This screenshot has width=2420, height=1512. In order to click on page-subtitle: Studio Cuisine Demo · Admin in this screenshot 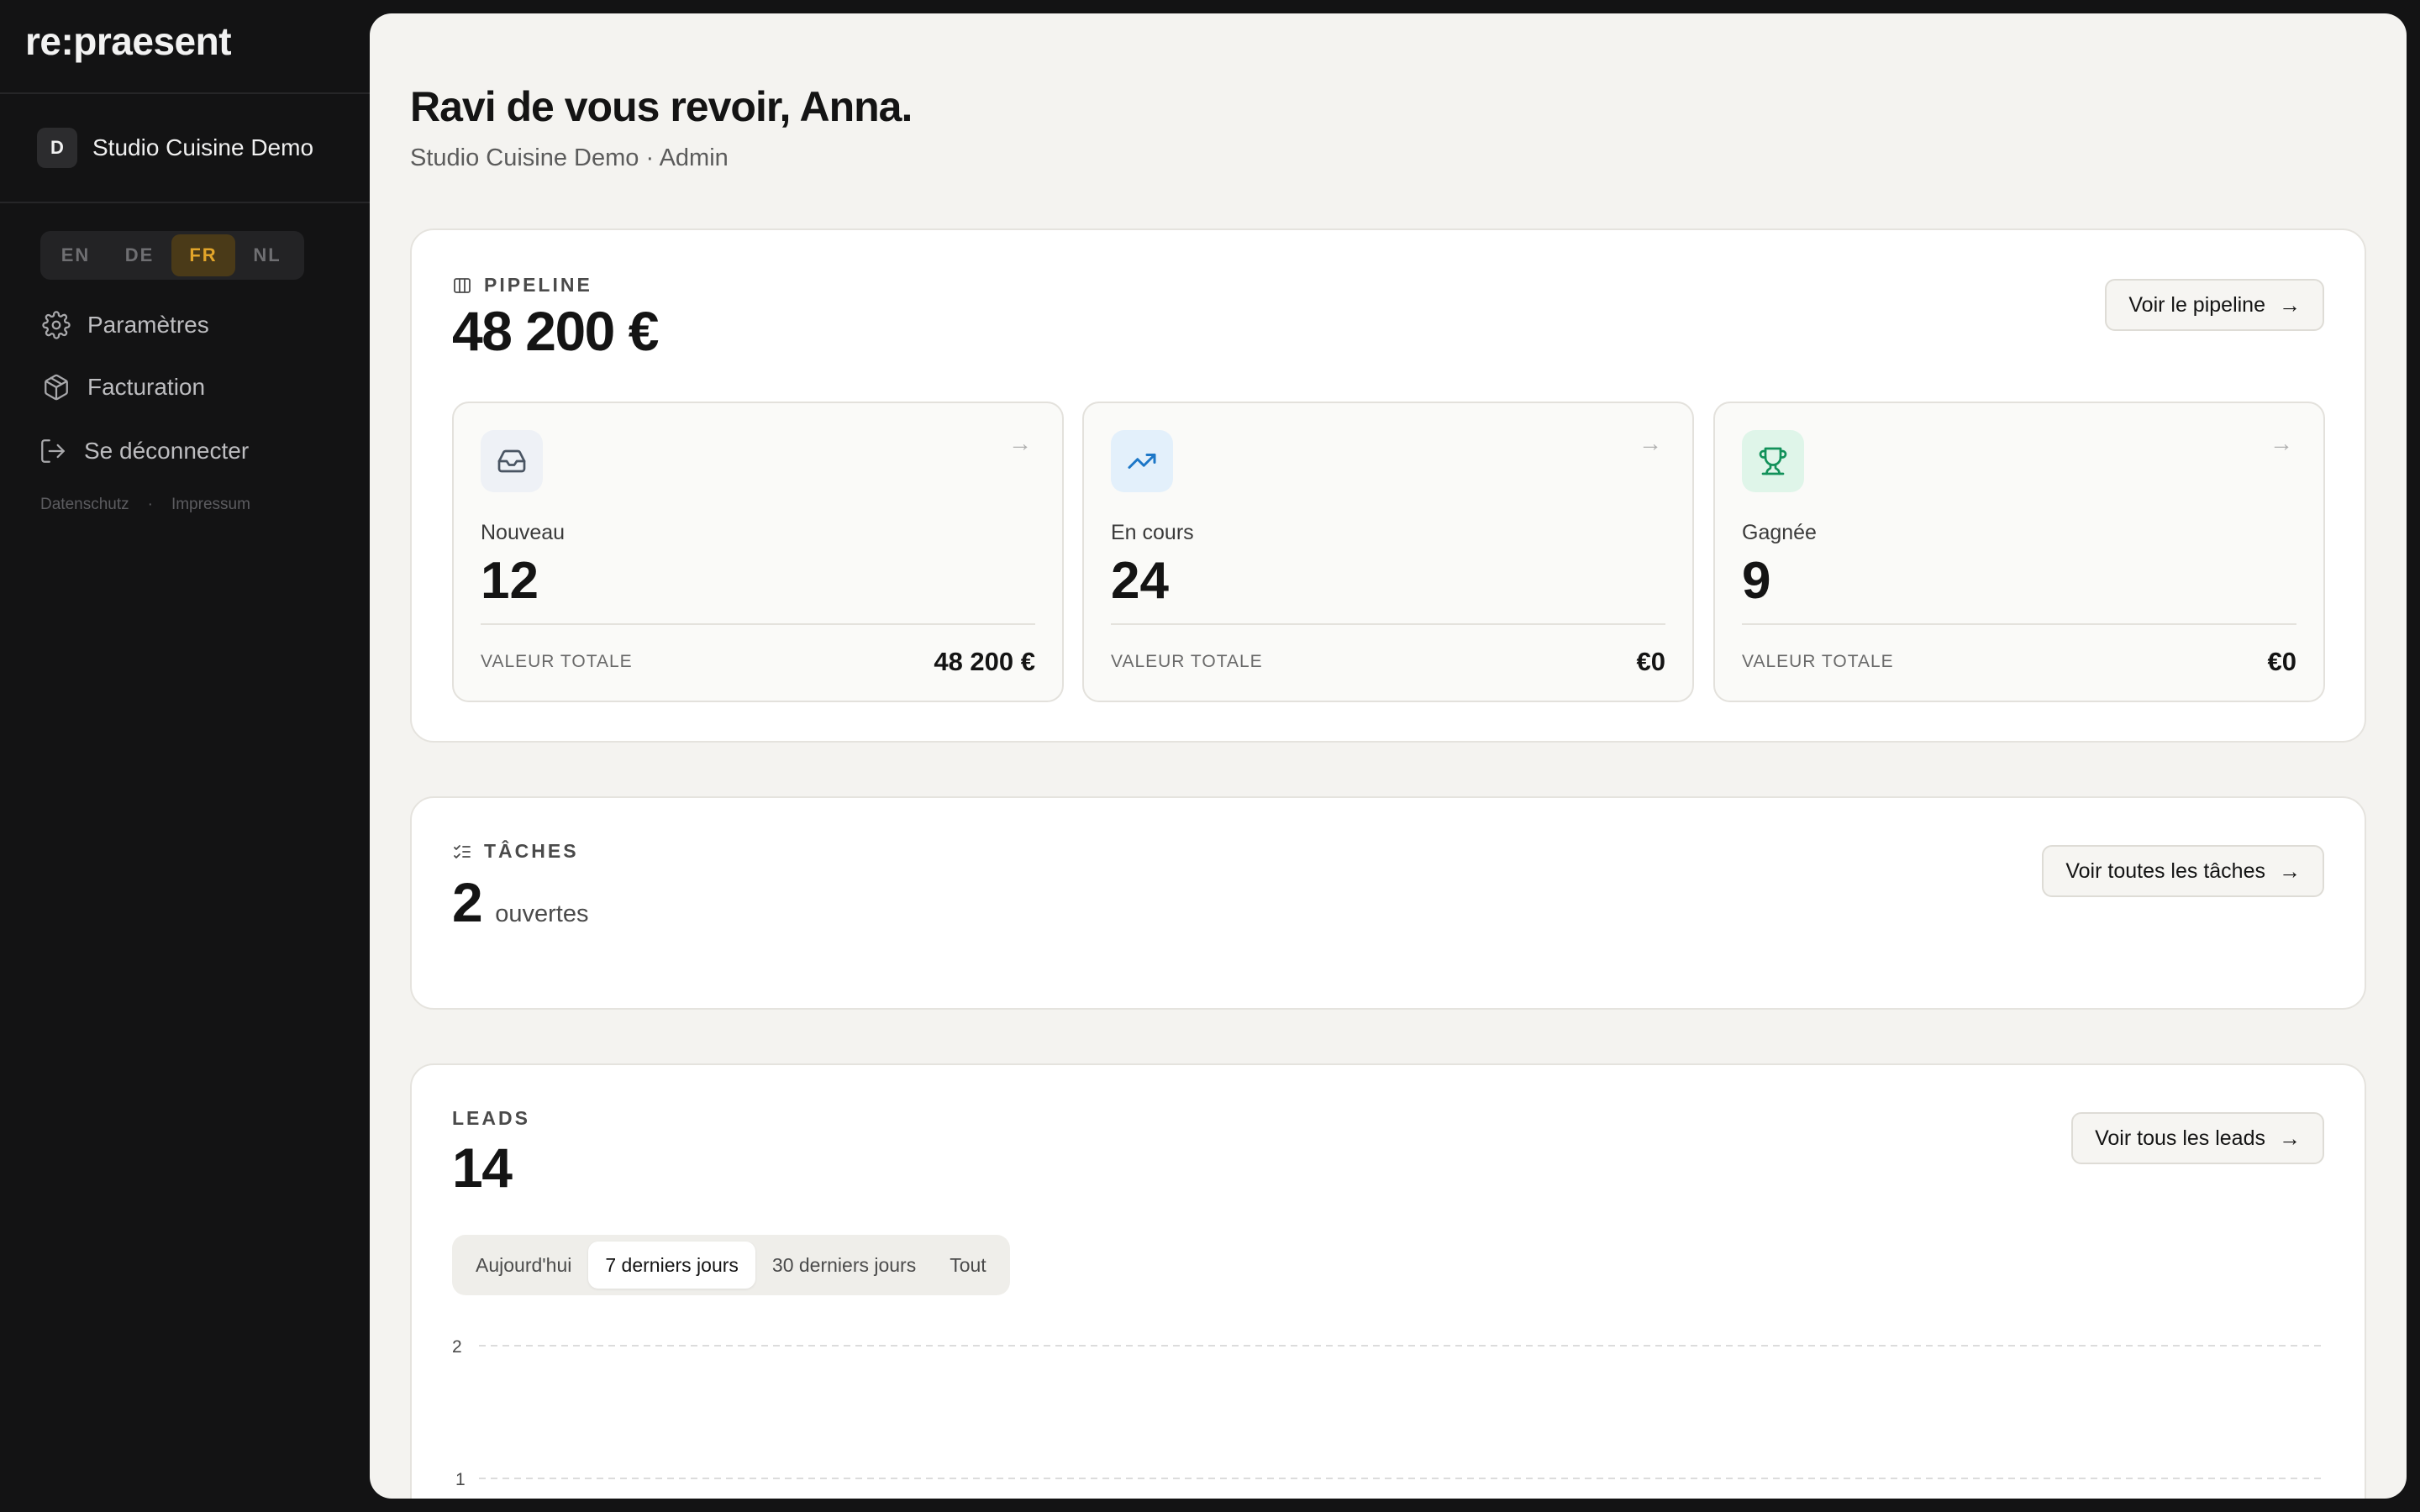, I will do `click(569, 157)`.